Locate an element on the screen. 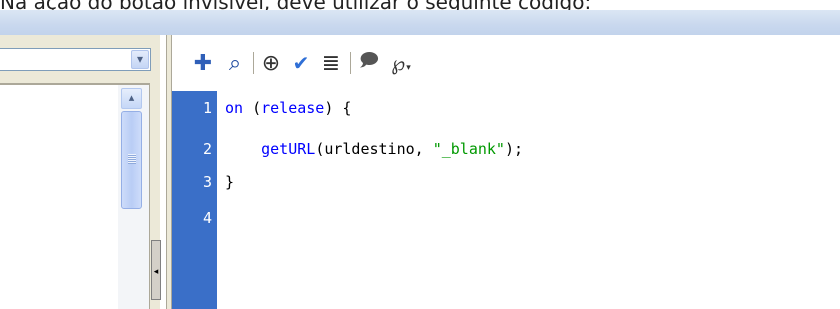 Image resolution: width=840 pixels, height=309 pixels. scroll-up-arrow-icon: ▴ is located at coordinates (131, 98).